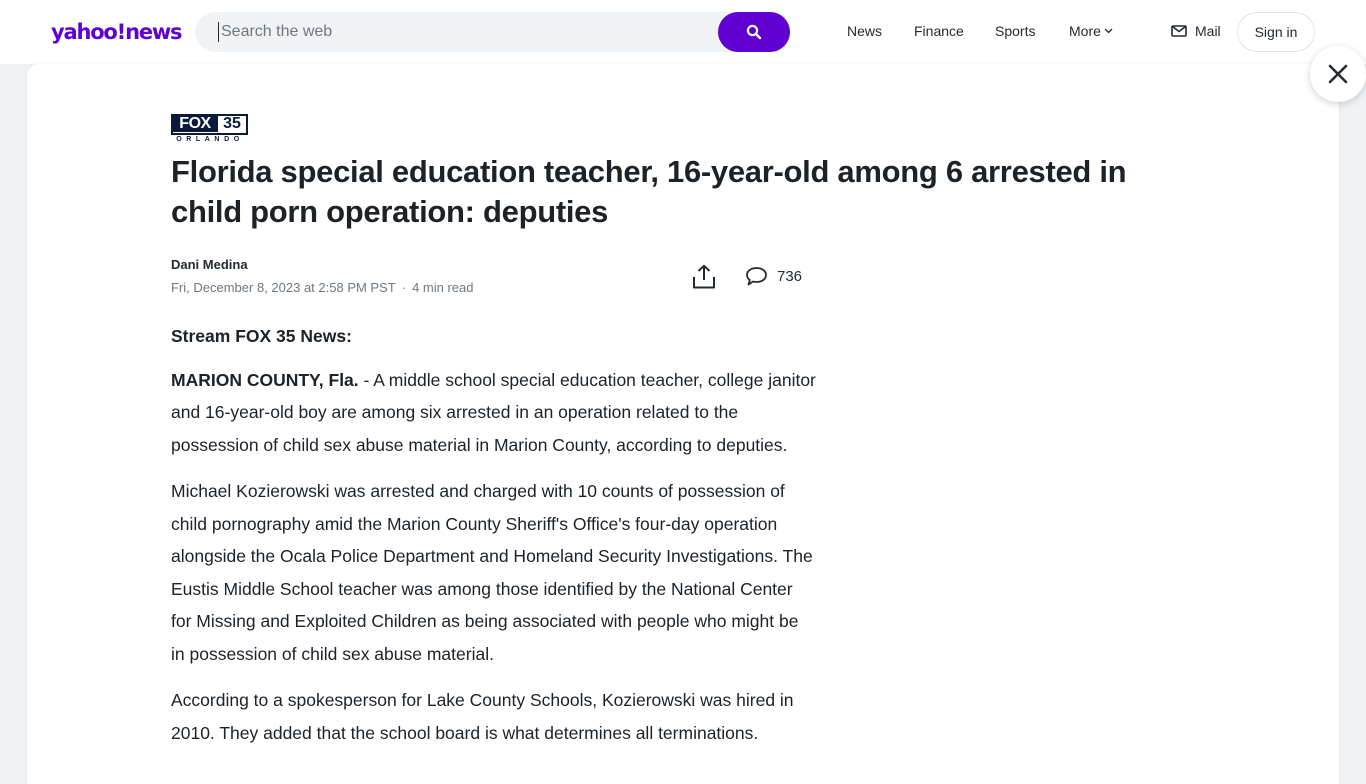 This screenshot has height=784, width=1366. Describe the element at coordinates (1179, 31) in the screenshot. I see `mail-icon` at that location.